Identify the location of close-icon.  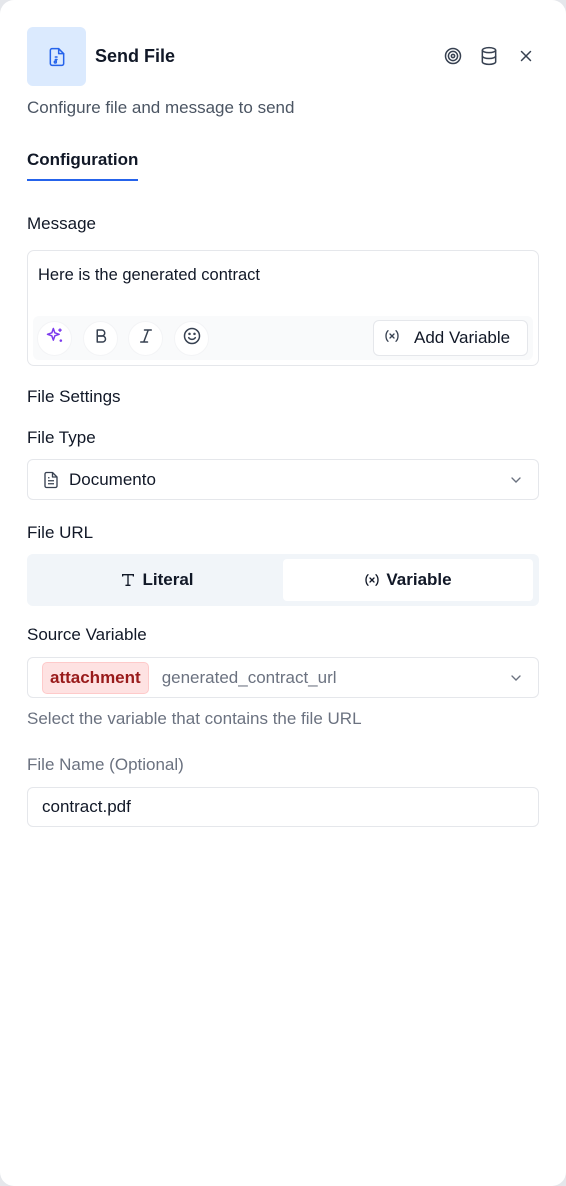
(526, 56).